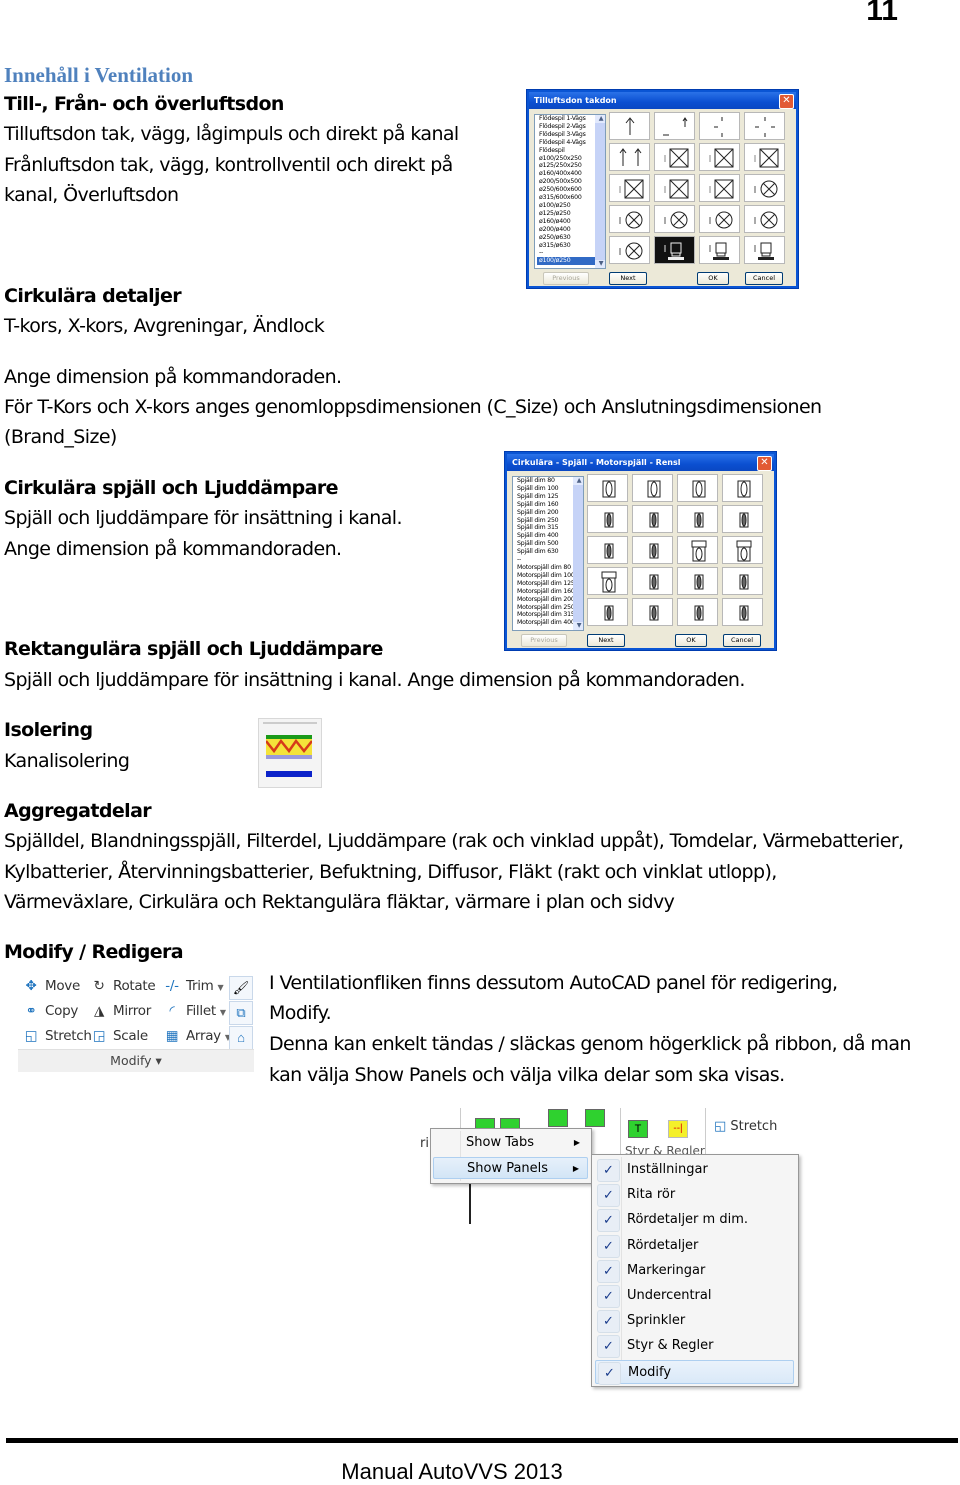 The width and height of the screenshot is (960, 1485). I want to click on list-item: ø125/250x250, so click(567, 166).